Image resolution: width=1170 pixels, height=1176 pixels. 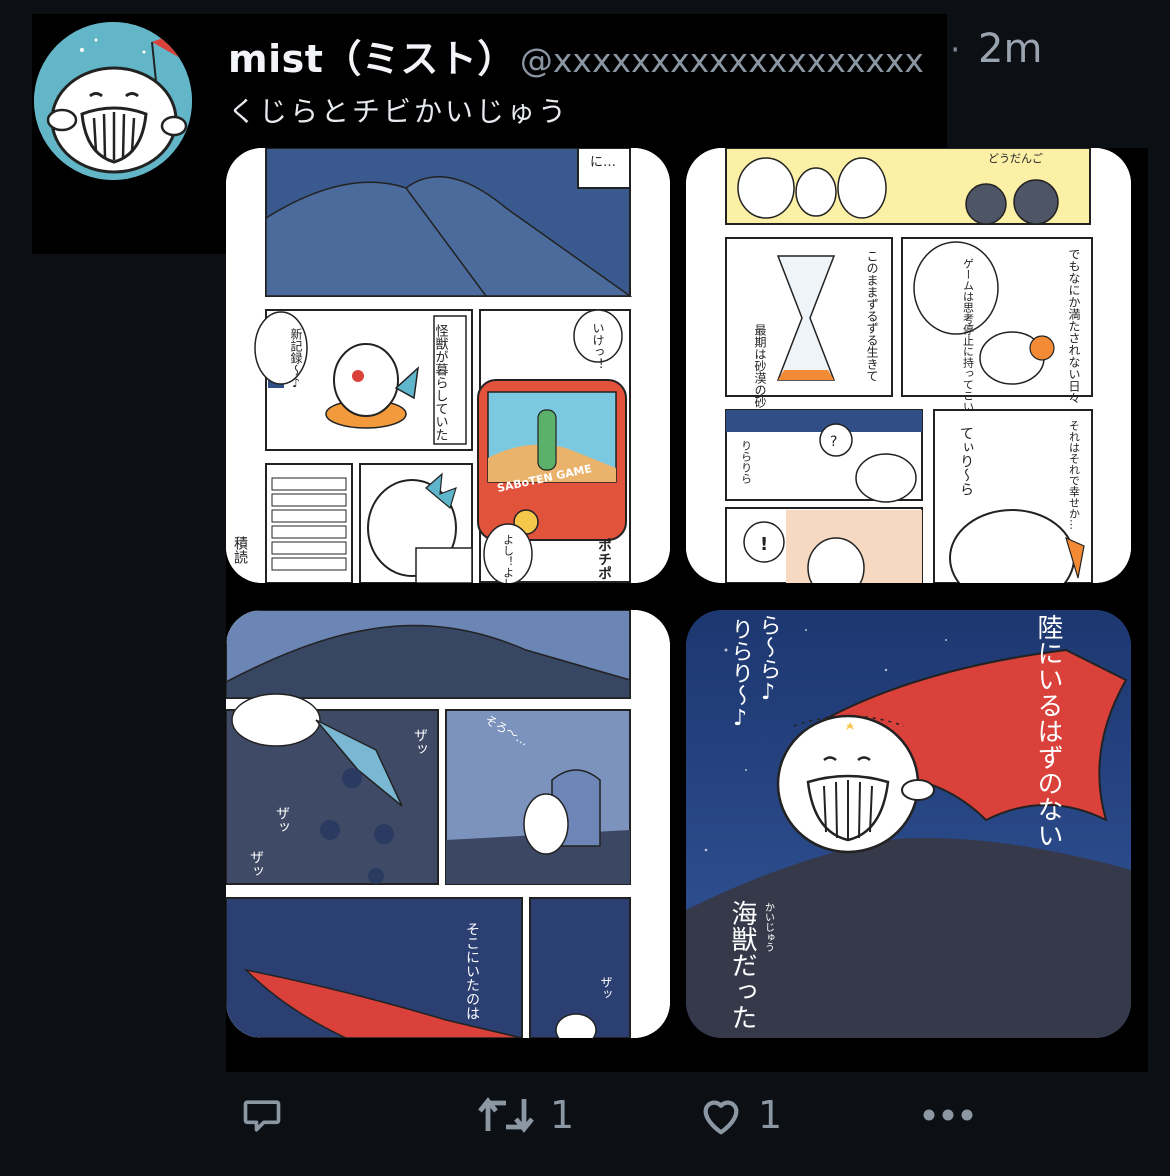 What do you see at coordinates (908, 824) in the screenshot?
I see `media-image-4: ら〜ら♪ りらり〜♪ 陸にいるはずのない 海獣だった かいじゅう` at bounding box center [908, 824].